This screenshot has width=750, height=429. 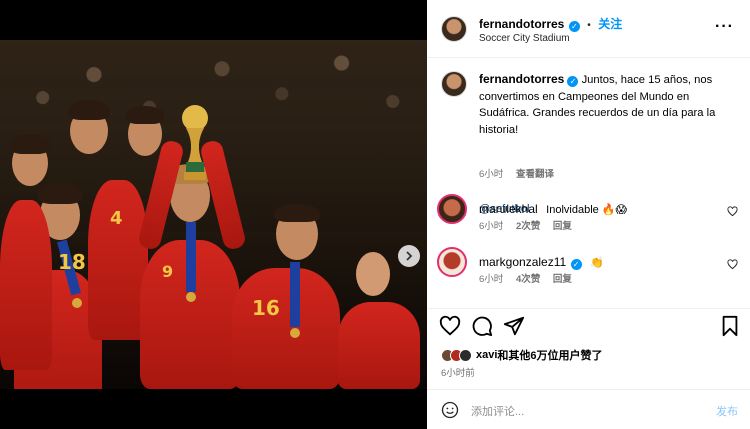 I want to click on likes-summary: xavi 和其他6万位用户赞了, so click(x=522, y=355).